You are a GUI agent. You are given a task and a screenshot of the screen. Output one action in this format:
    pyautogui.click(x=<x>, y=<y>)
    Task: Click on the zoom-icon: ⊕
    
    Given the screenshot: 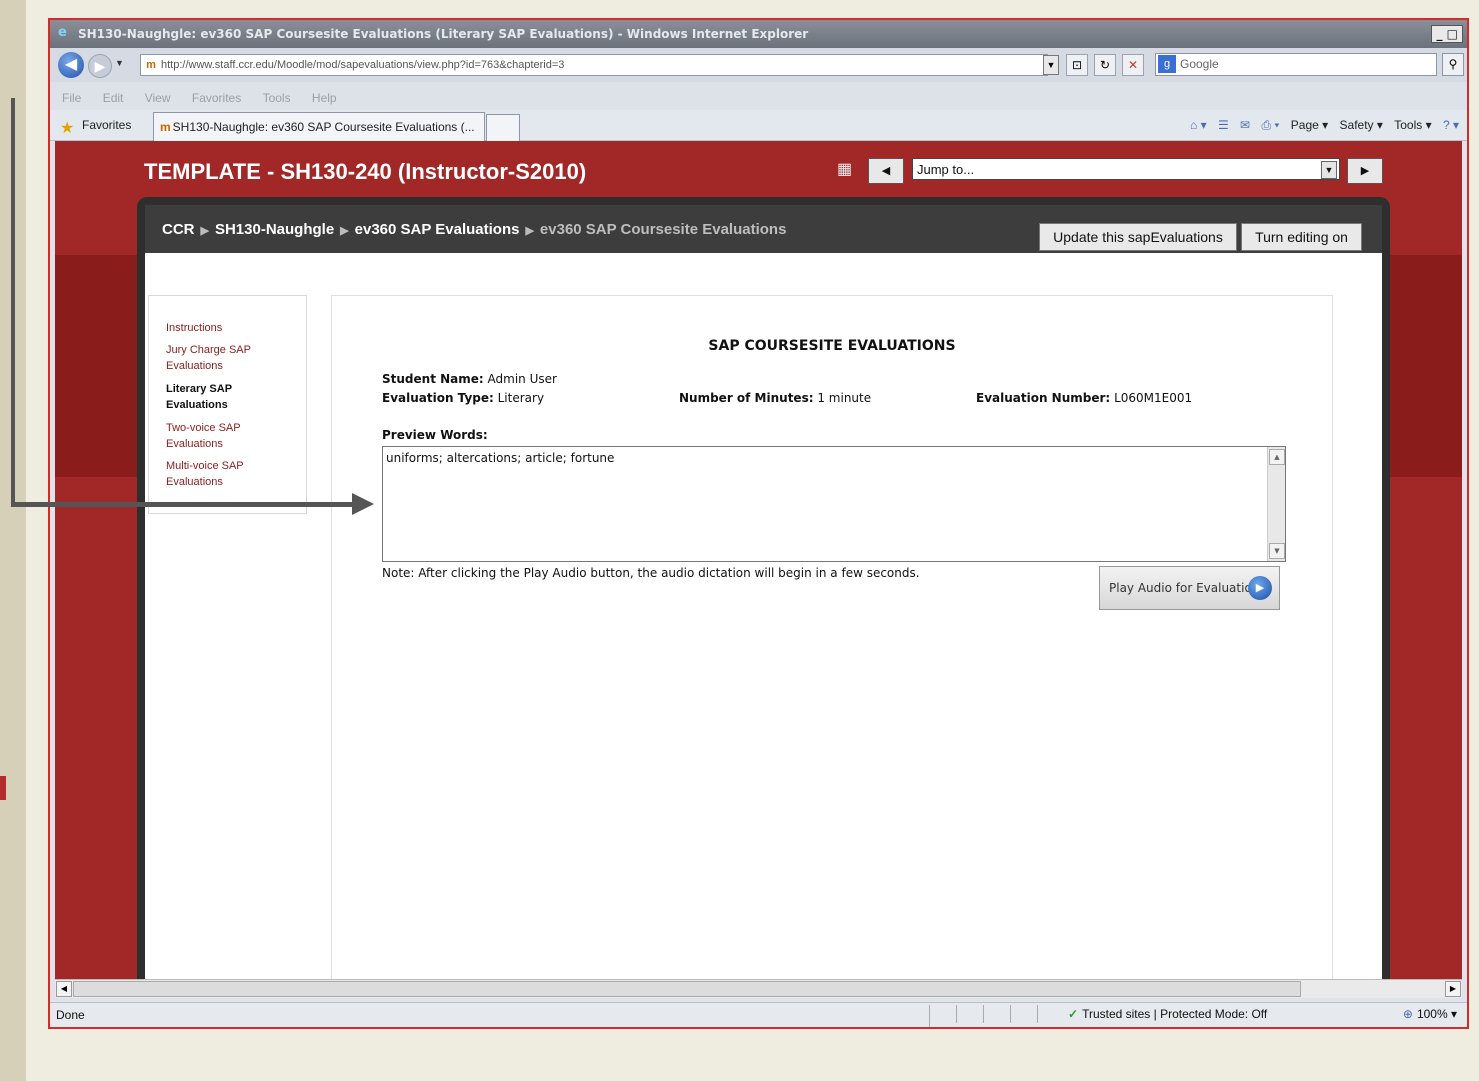 What is the action you would take?
    pyautogui.click(x=1407, y=1014)
    